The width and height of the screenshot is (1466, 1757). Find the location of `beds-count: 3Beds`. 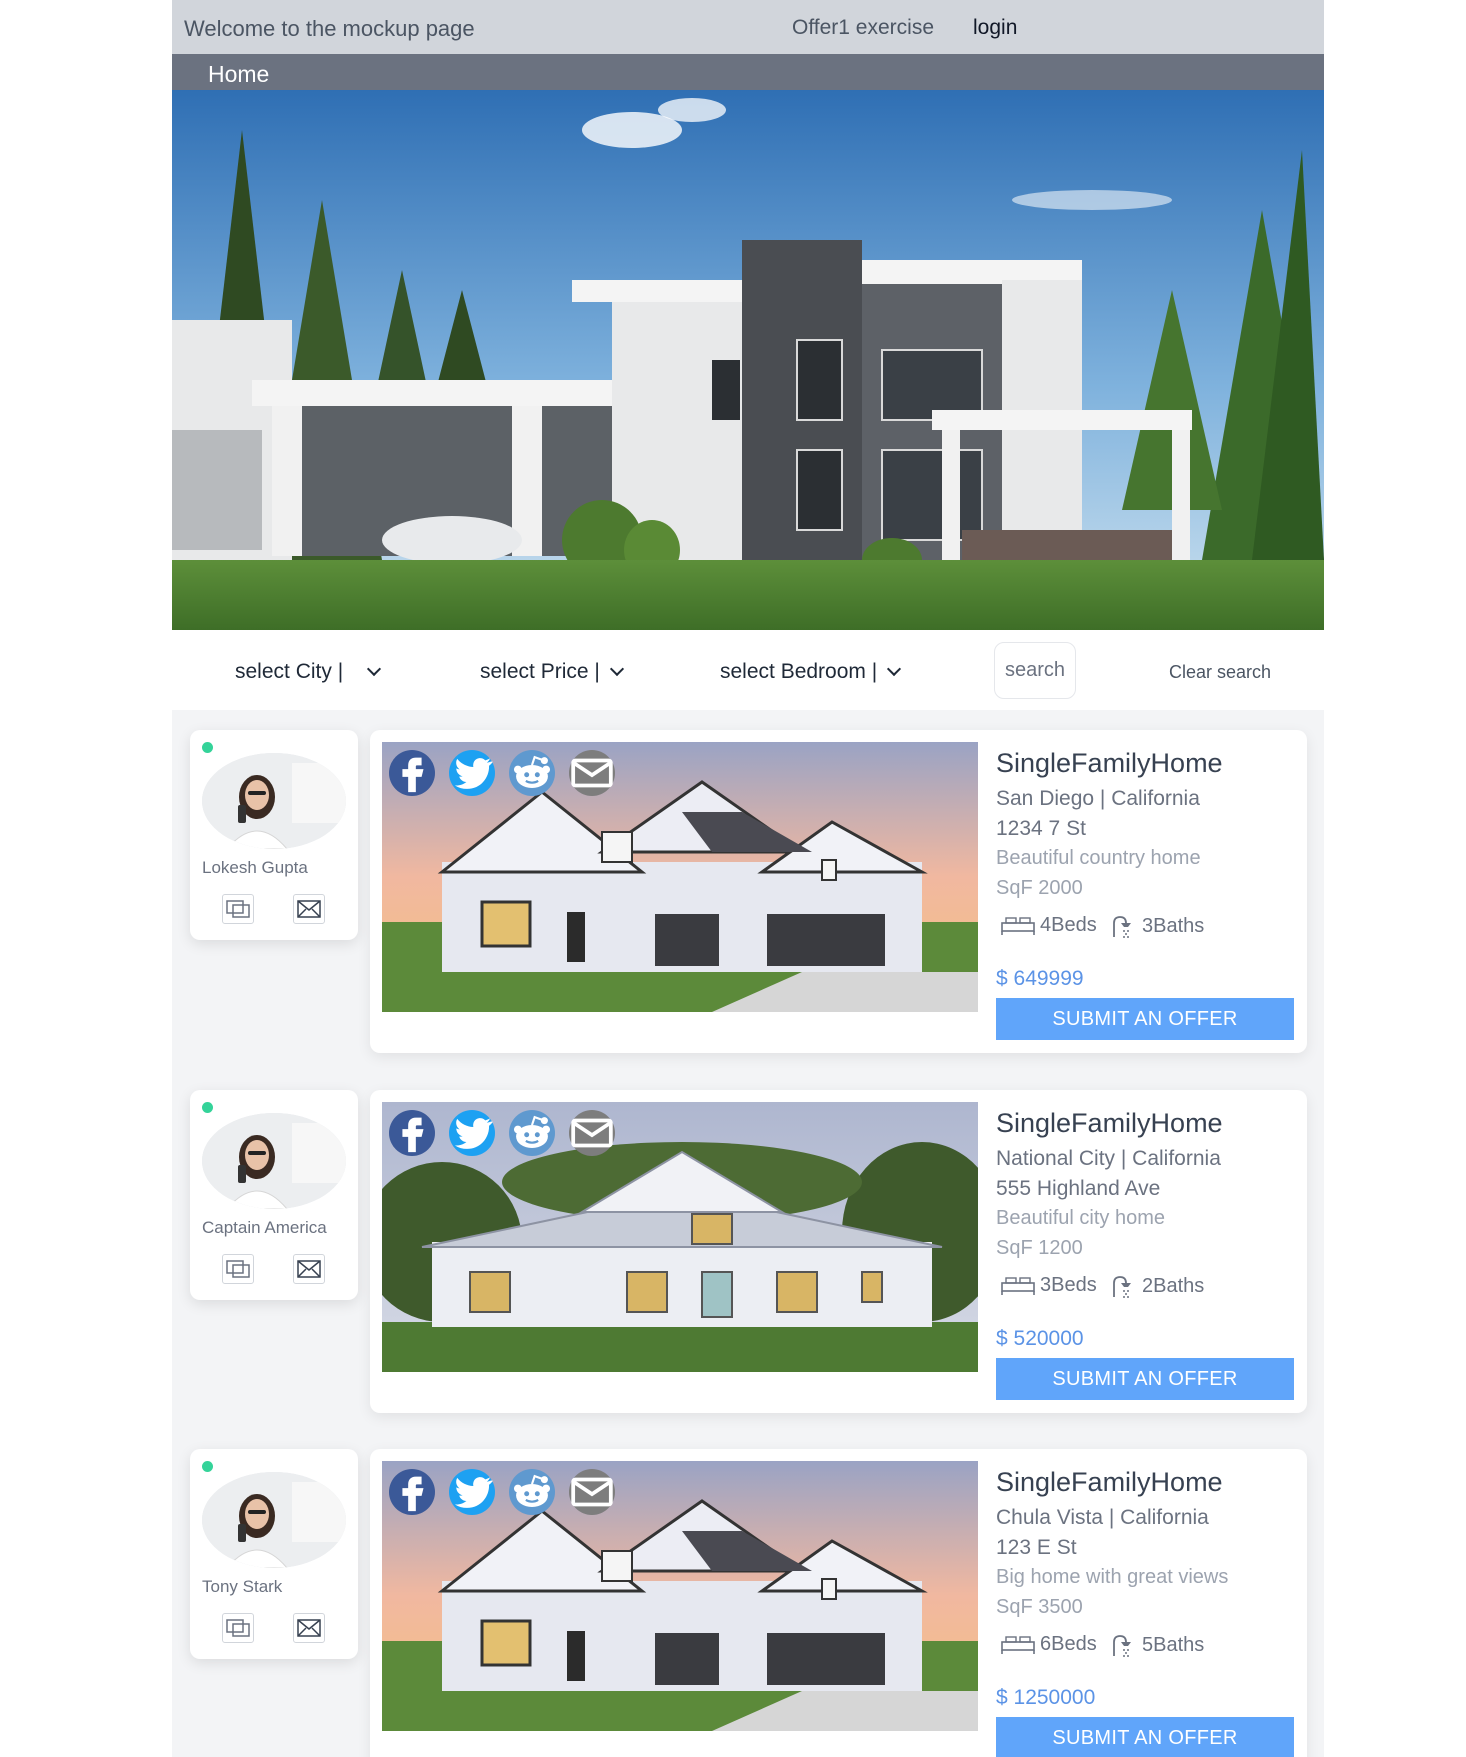

beds-count: 3Beds is located at coordinates (1068, 1284).